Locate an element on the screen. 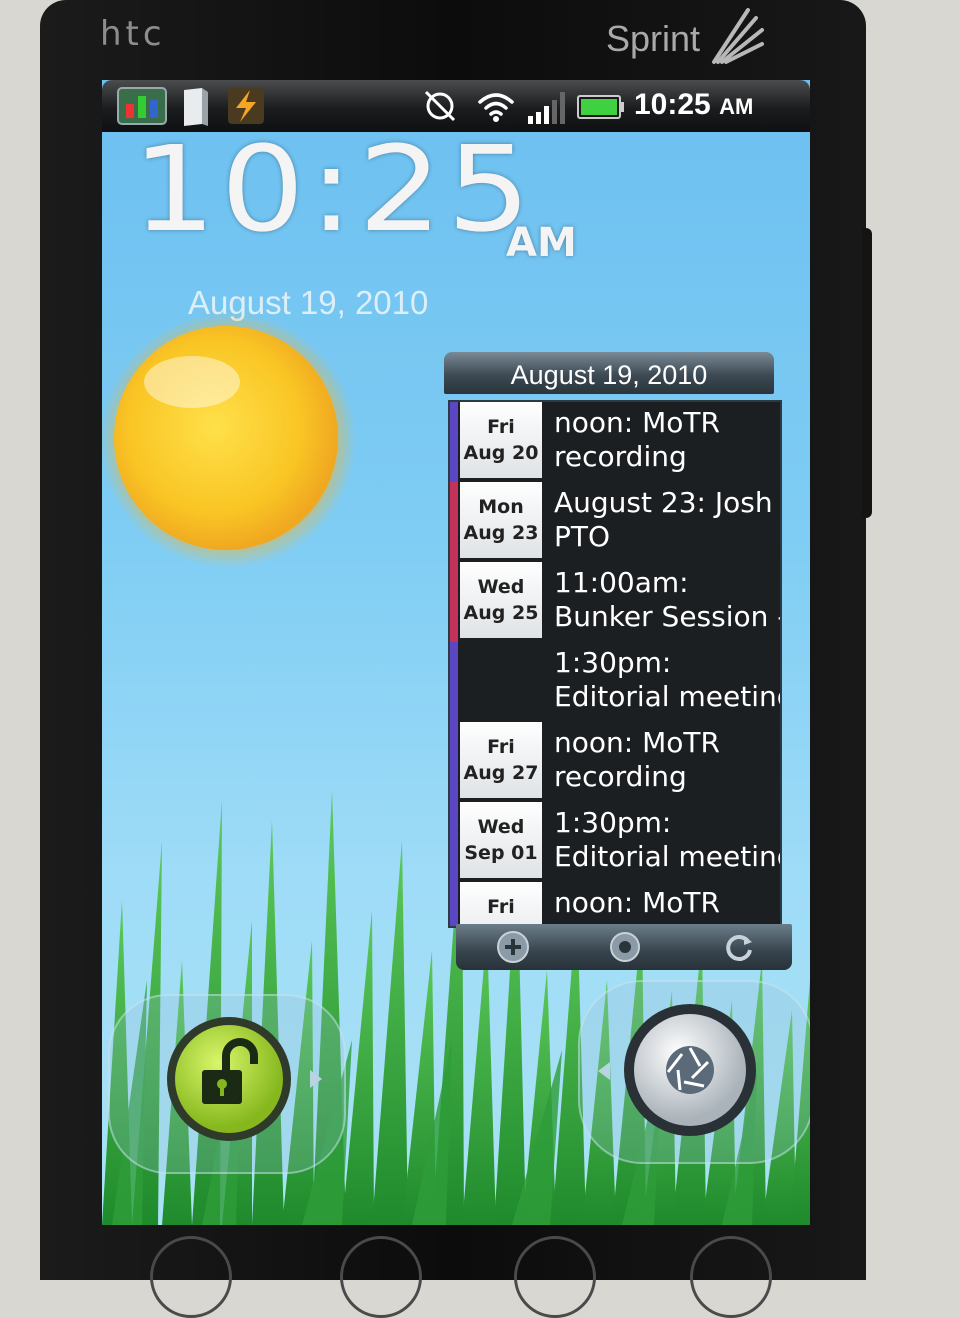 This screenshot has height=1318, width=960. event-date-chip: Fri is located at coordinates (501, 904).